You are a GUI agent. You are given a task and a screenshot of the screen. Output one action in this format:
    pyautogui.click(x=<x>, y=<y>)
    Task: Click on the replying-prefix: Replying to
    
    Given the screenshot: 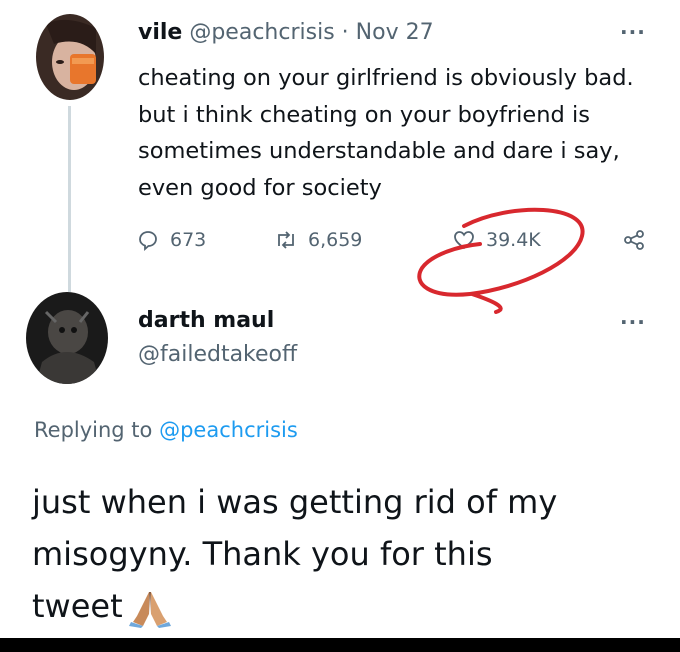 What is the action you would take?
    pyautogui.click(x=93, y=430)
    